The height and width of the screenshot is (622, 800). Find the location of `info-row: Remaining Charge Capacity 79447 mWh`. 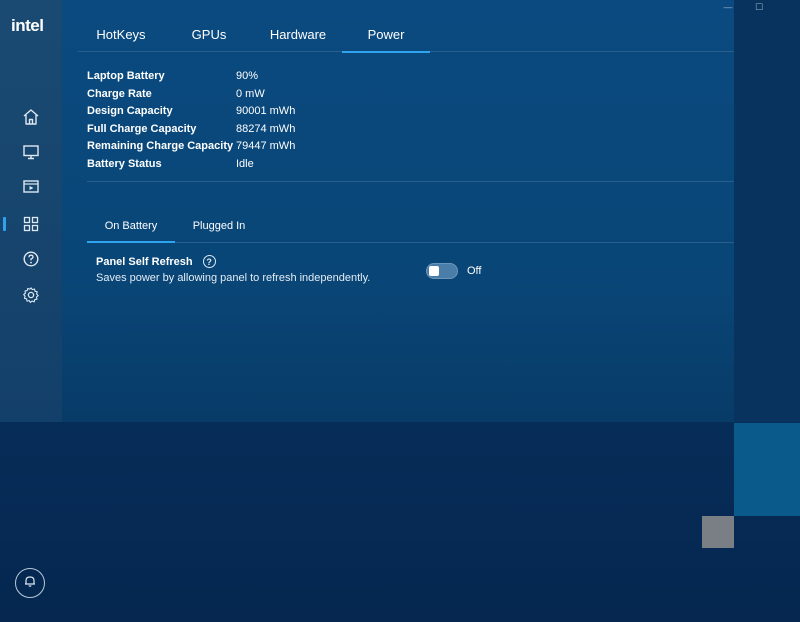

info-row: Remaining Charge Capacity 79447 mWh is located at coordinates (402, 147).